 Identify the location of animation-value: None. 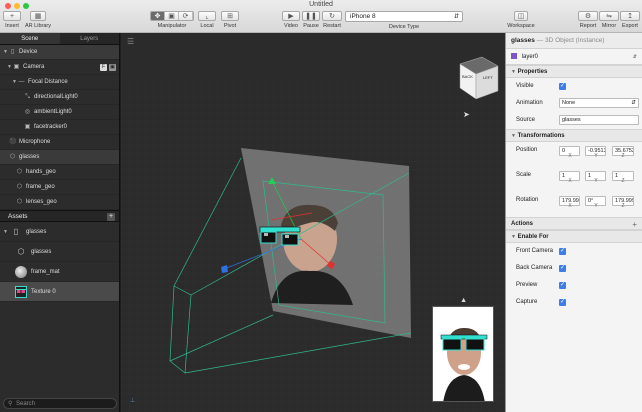
(569, 103).